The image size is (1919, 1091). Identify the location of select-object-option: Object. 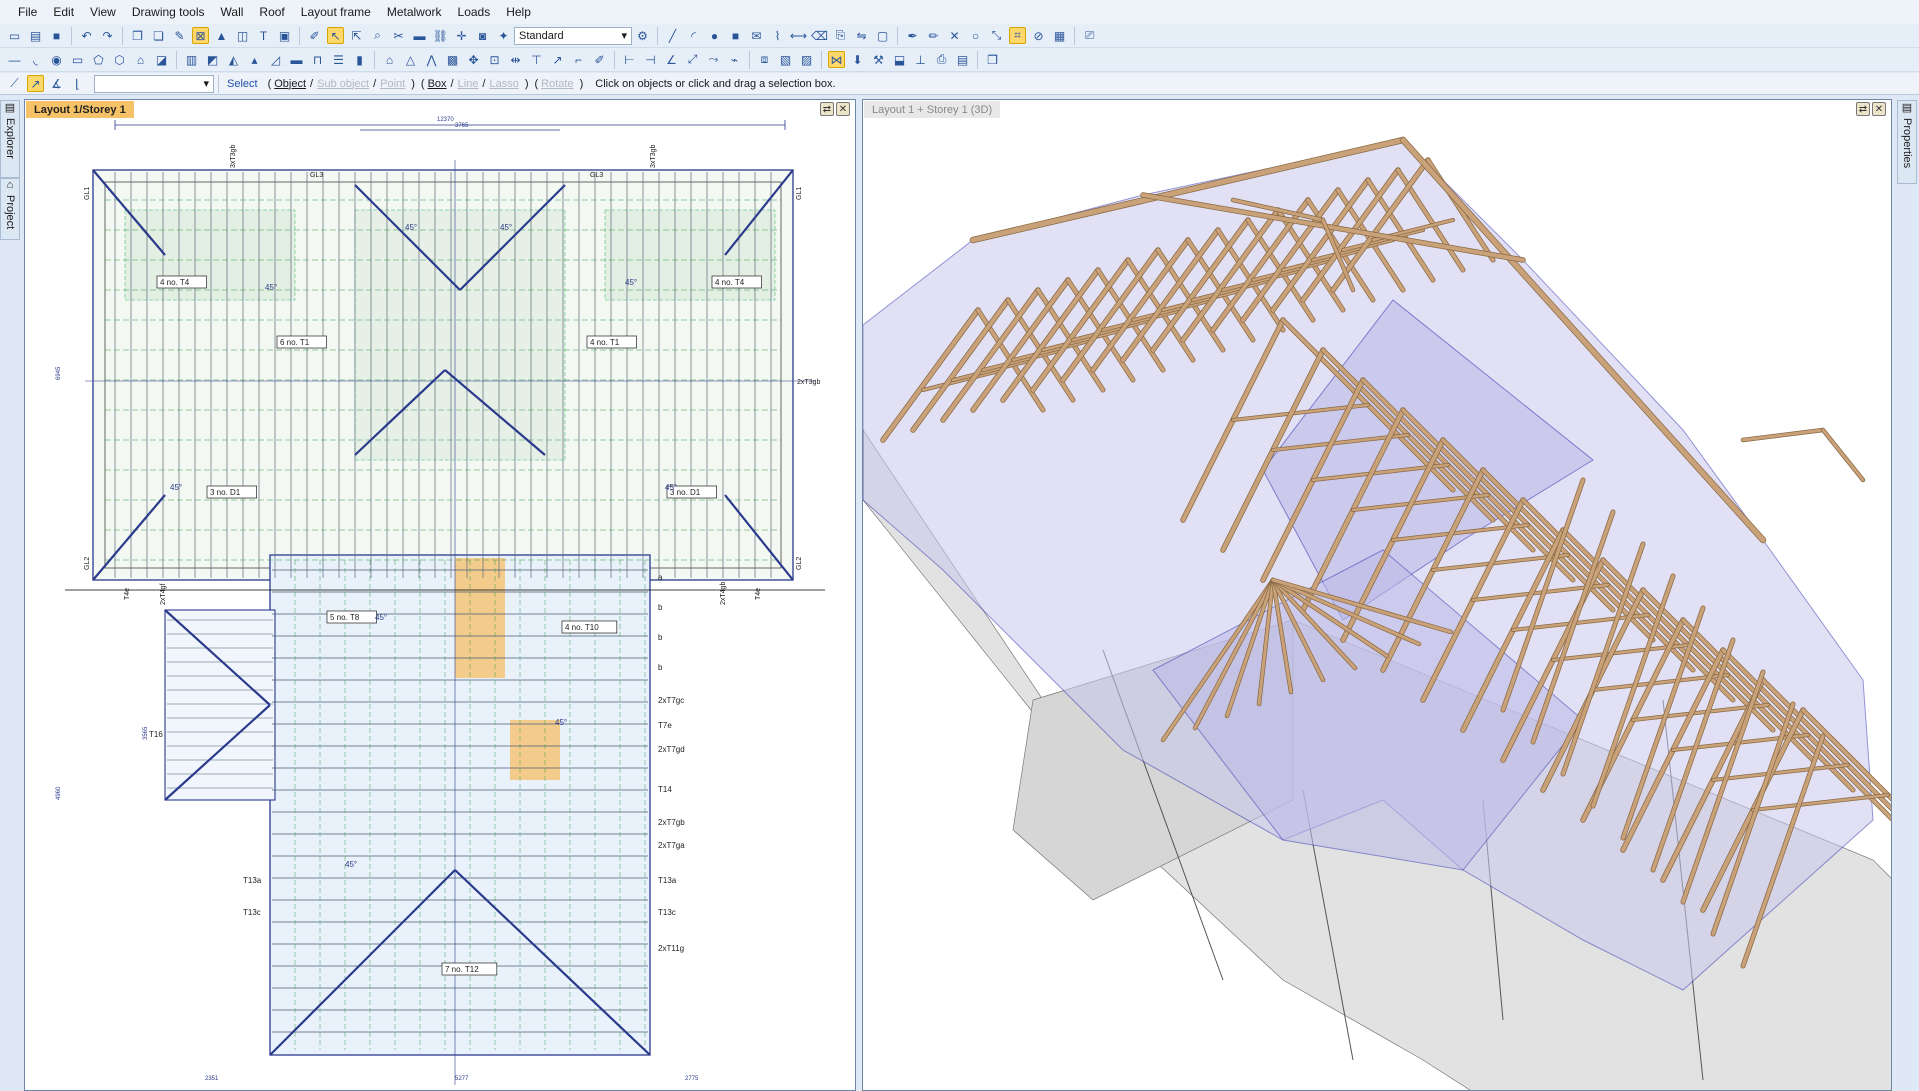
(290, 84).